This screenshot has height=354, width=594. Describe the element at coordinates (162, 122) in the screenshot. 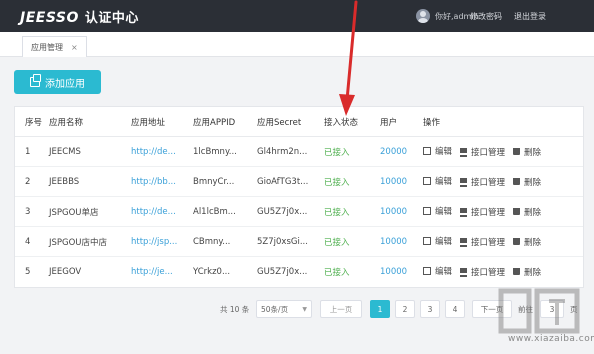

I see `col-header-url: 应用地址` at that location.